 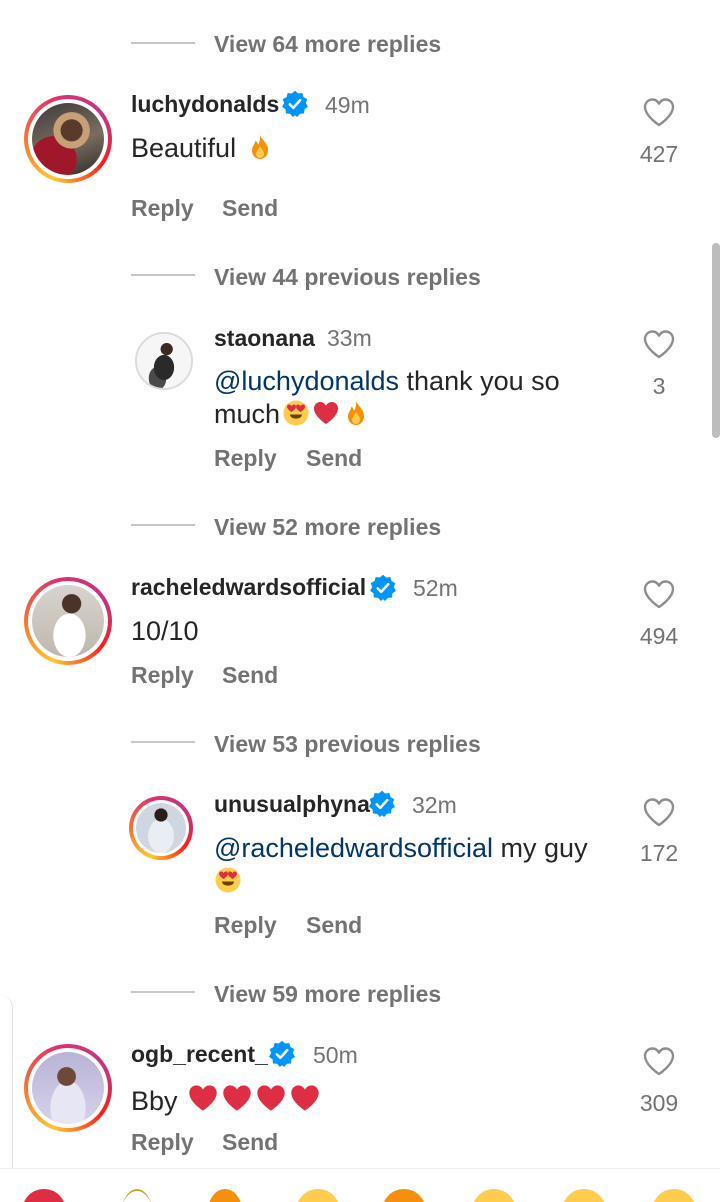 What do you see at coordinates (414, 865) in the screenshot?
I see `reply-text: @racheledwardsofficial my guy` at bounding box center [414, 865].